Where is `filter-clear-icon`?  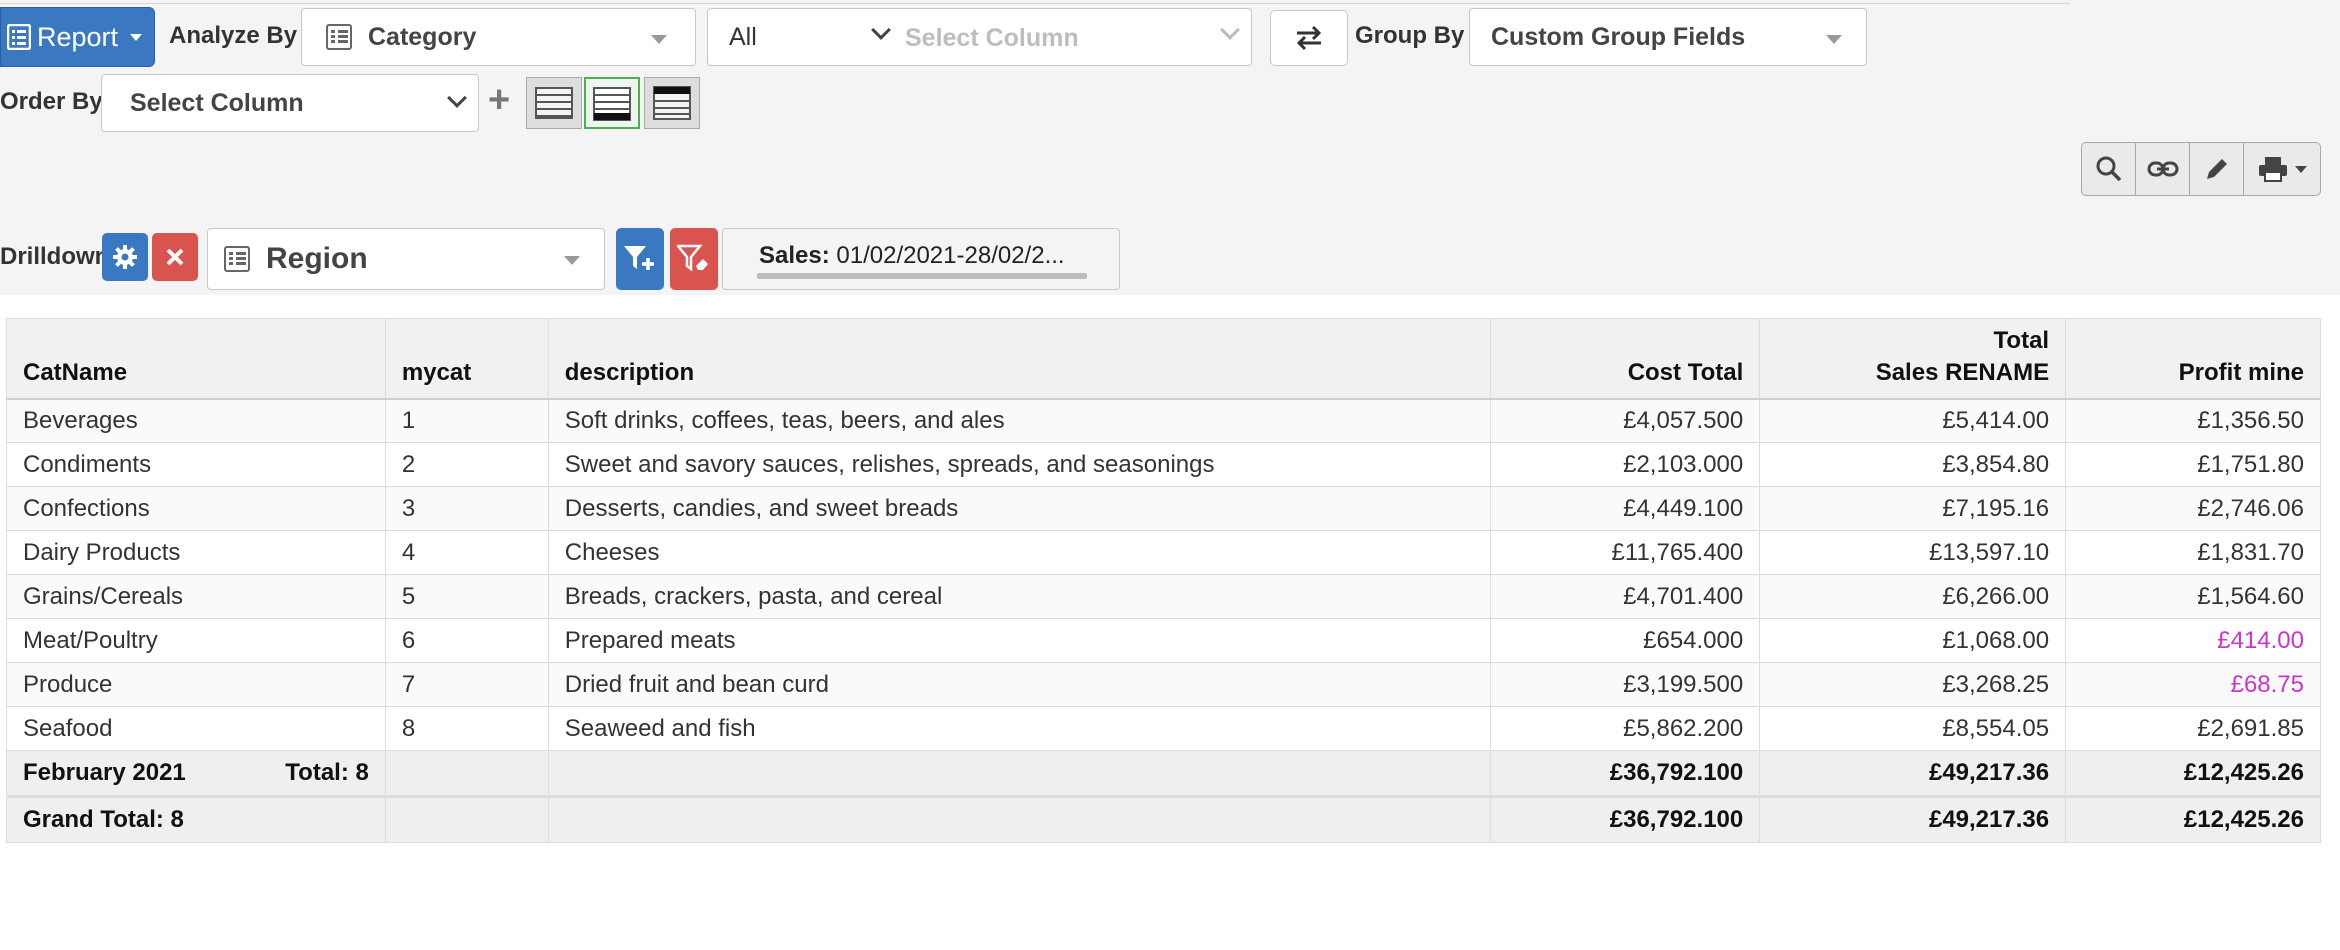
filter-clear-icon is located at coordinates (692, 258).